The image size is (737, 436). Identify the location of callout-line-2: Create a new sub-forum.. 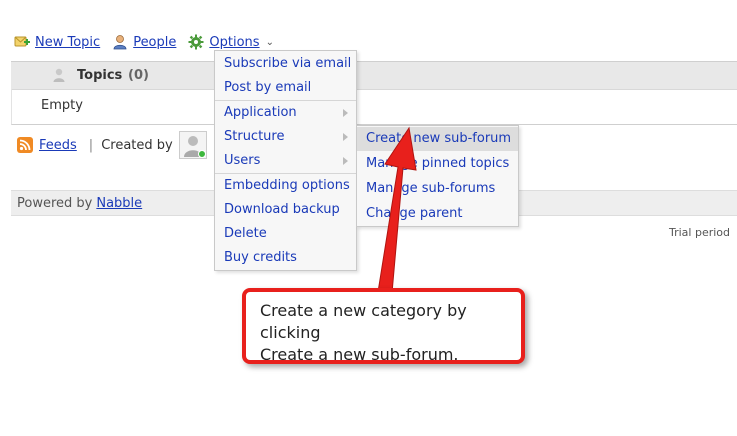
(359, 354).